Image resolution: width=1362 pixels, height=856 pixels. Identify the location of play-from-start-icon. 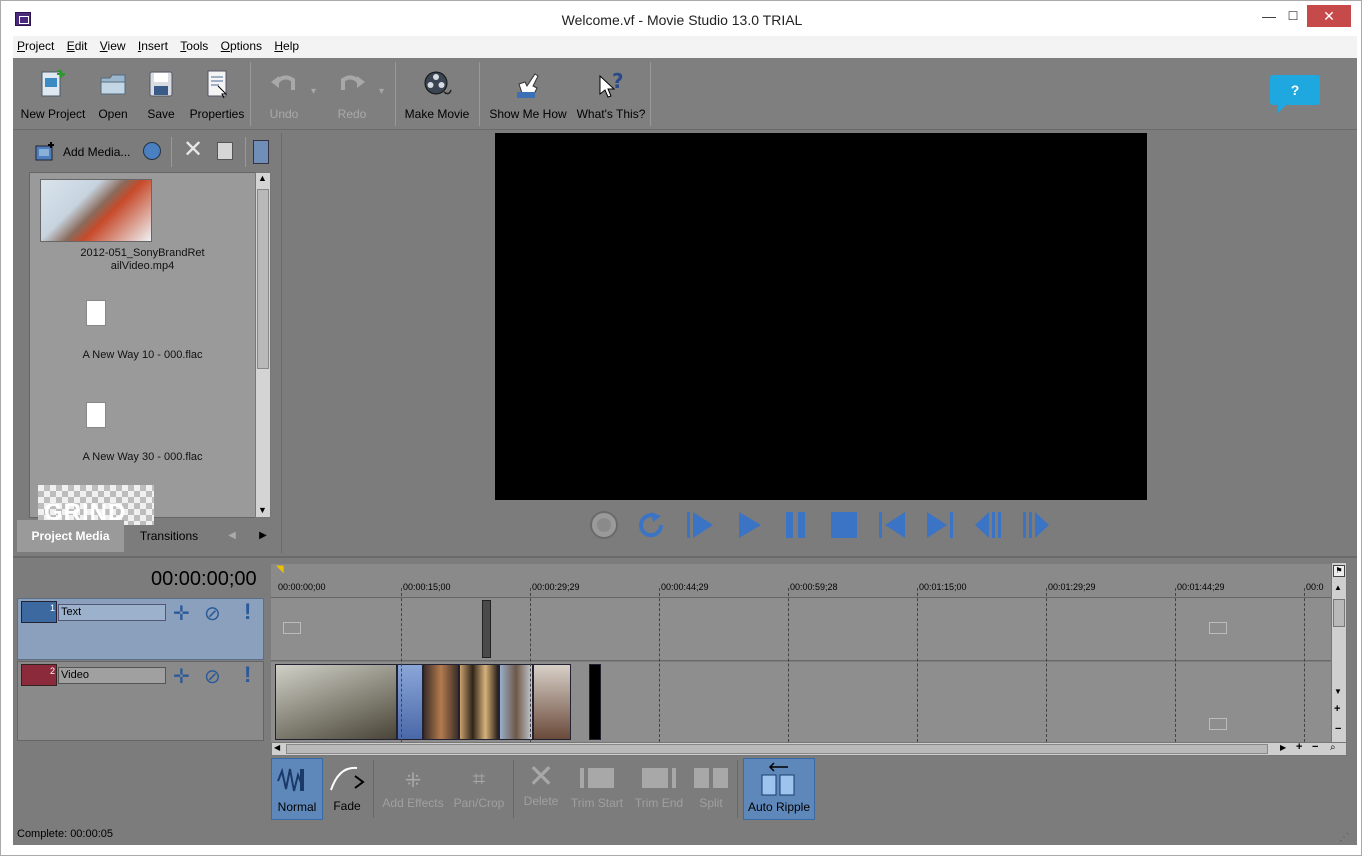
(700, 525).